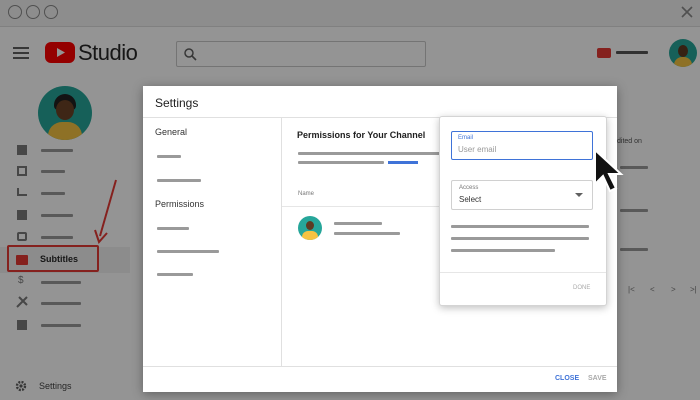  Describe the element at coordinates (609, 170) in the screenshot. I see `mouse-cursor-icon` at that location.